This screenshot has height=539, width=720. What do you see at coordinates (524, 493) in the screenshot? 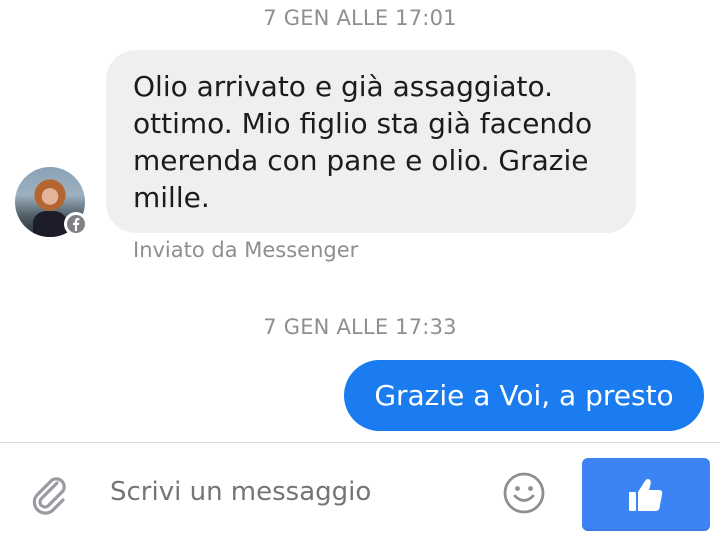
I see `smiley-icon` at bounding box center [524, 493].